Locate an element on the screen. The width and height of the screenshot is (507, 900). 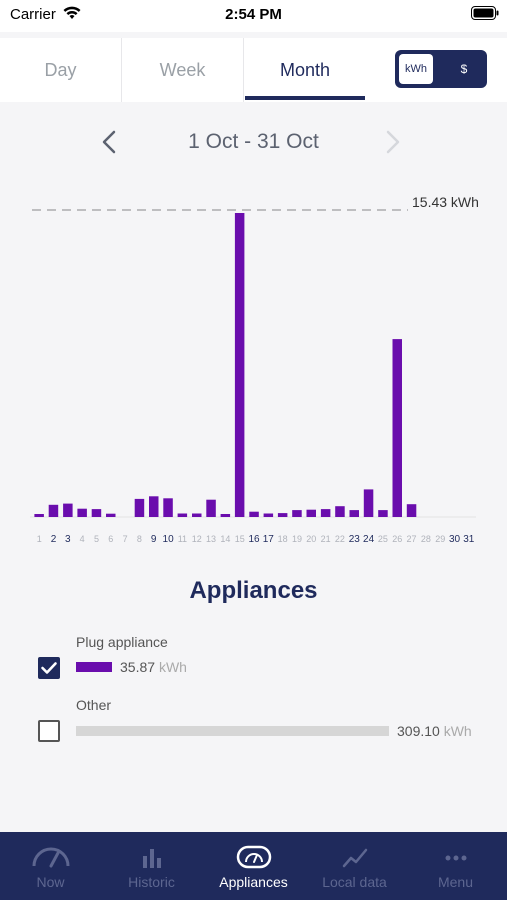
plug-appliance-value: 35.87 kWh is located at coordinates (153, 667).